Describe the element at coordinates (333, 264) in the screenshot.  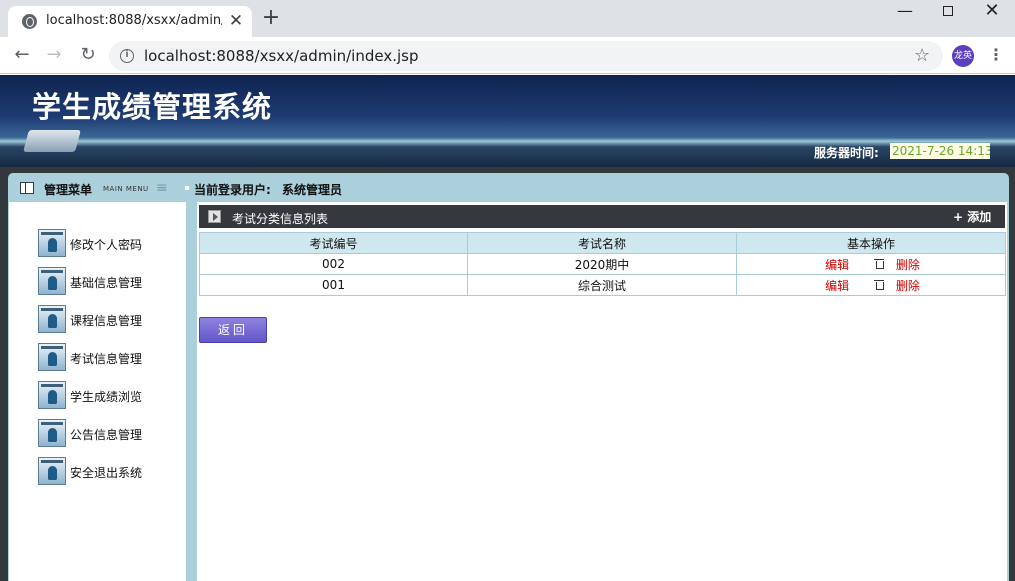
I see `cell-exam-id: 002` at that location.